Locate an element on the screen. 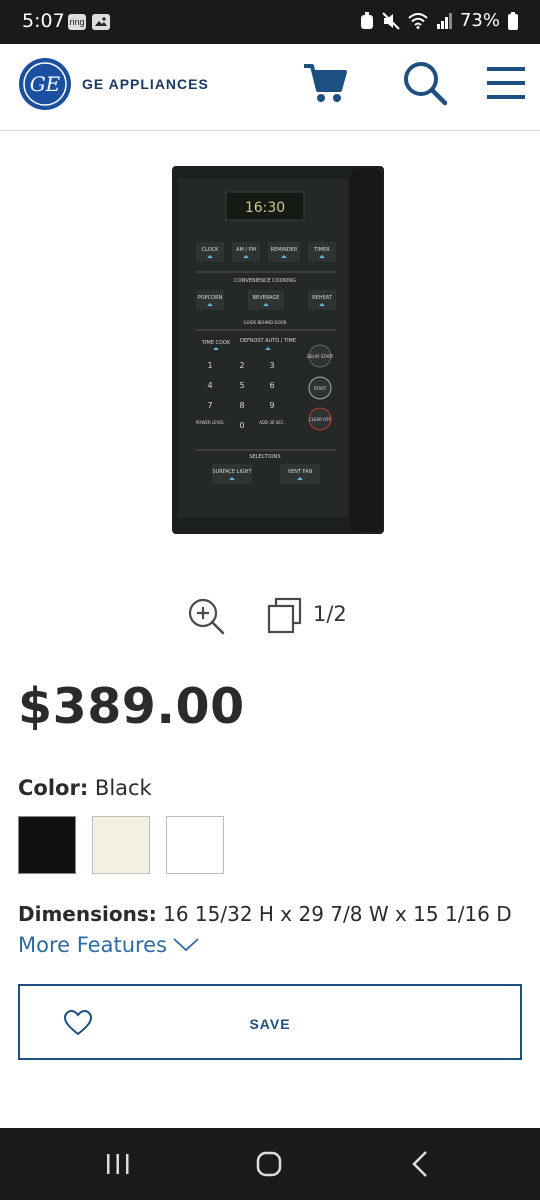  back-icon is located at coordinates (419, 1164).